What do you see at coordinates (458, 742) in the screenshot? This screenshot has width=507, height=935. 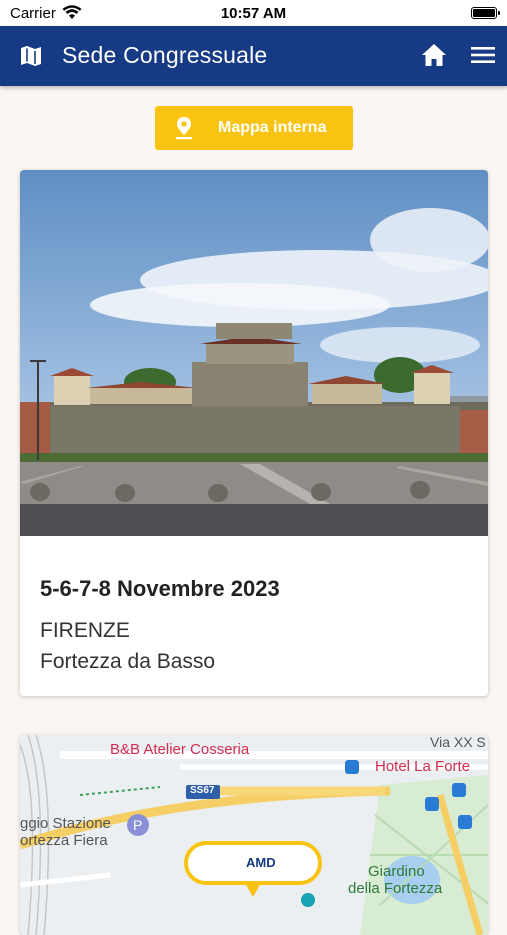 I see `map-label-via: Via XX S` at bounding box center [458, 742].